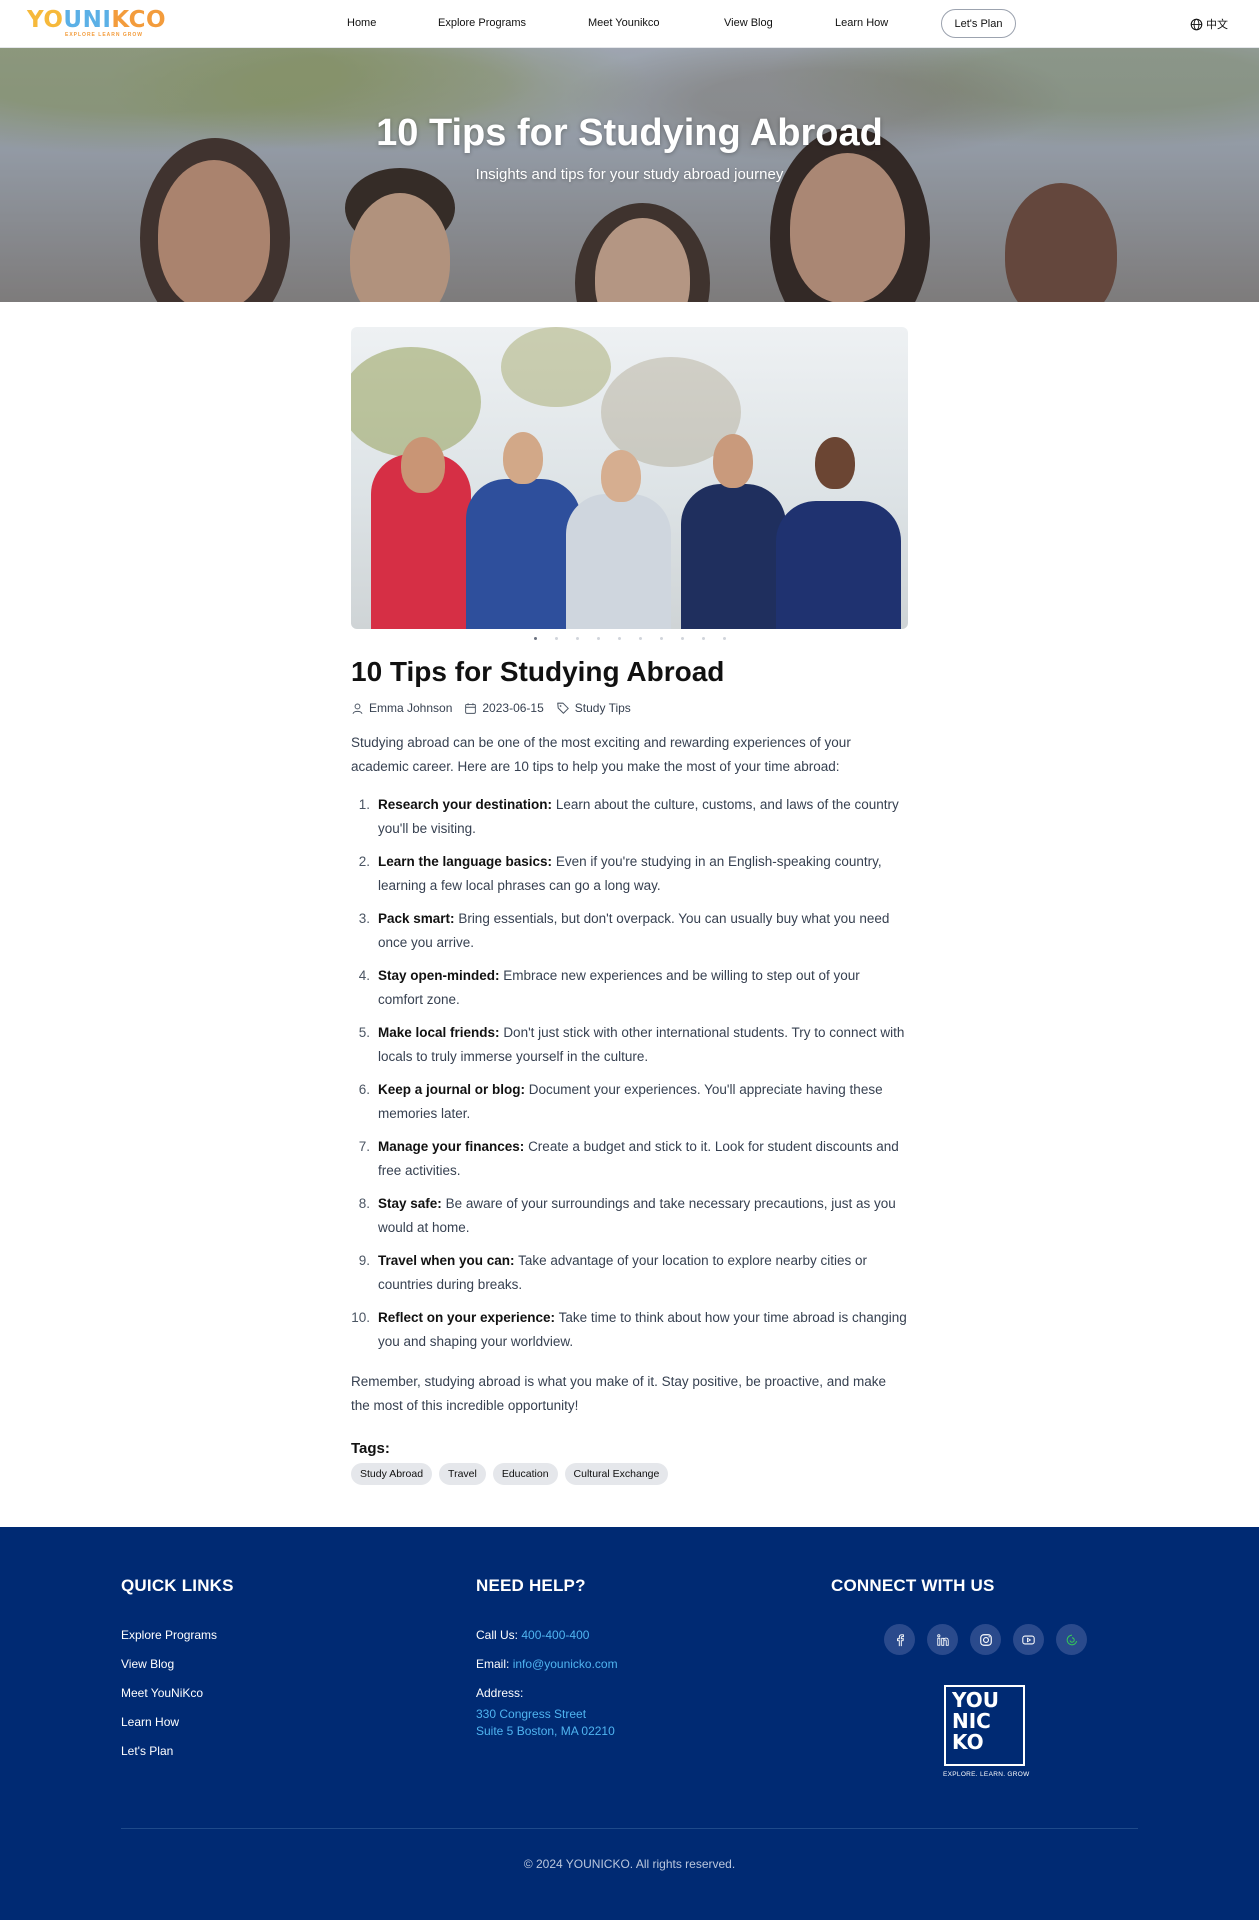 The image size is (1259, 1920). What do you see at coordinates (629, 133) in the screenshot?
I see `hero-title: 10 Tips for Studying Abroad` at bounding box center [629, 133].